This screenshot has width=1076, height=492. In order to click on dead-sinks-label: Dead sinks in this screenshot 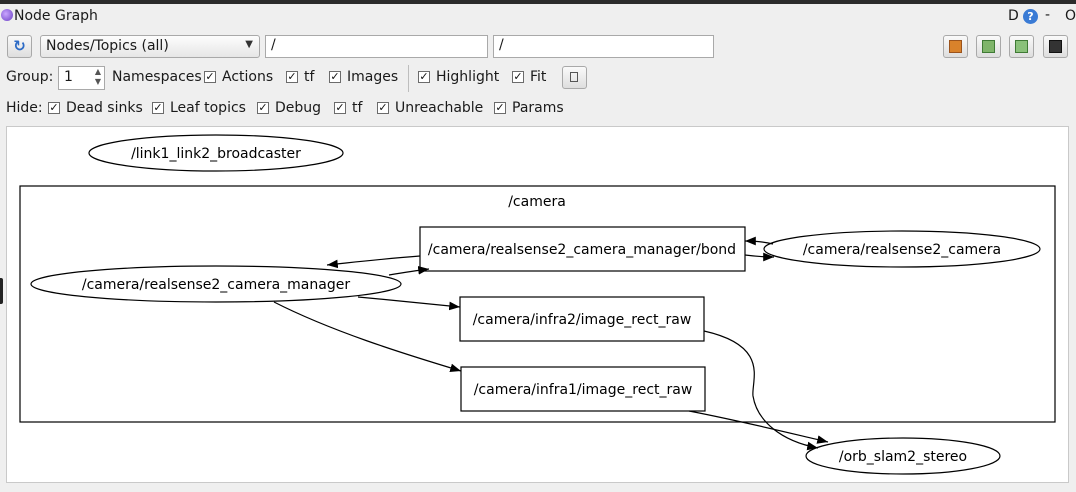, I will do `click(104, 108)`.